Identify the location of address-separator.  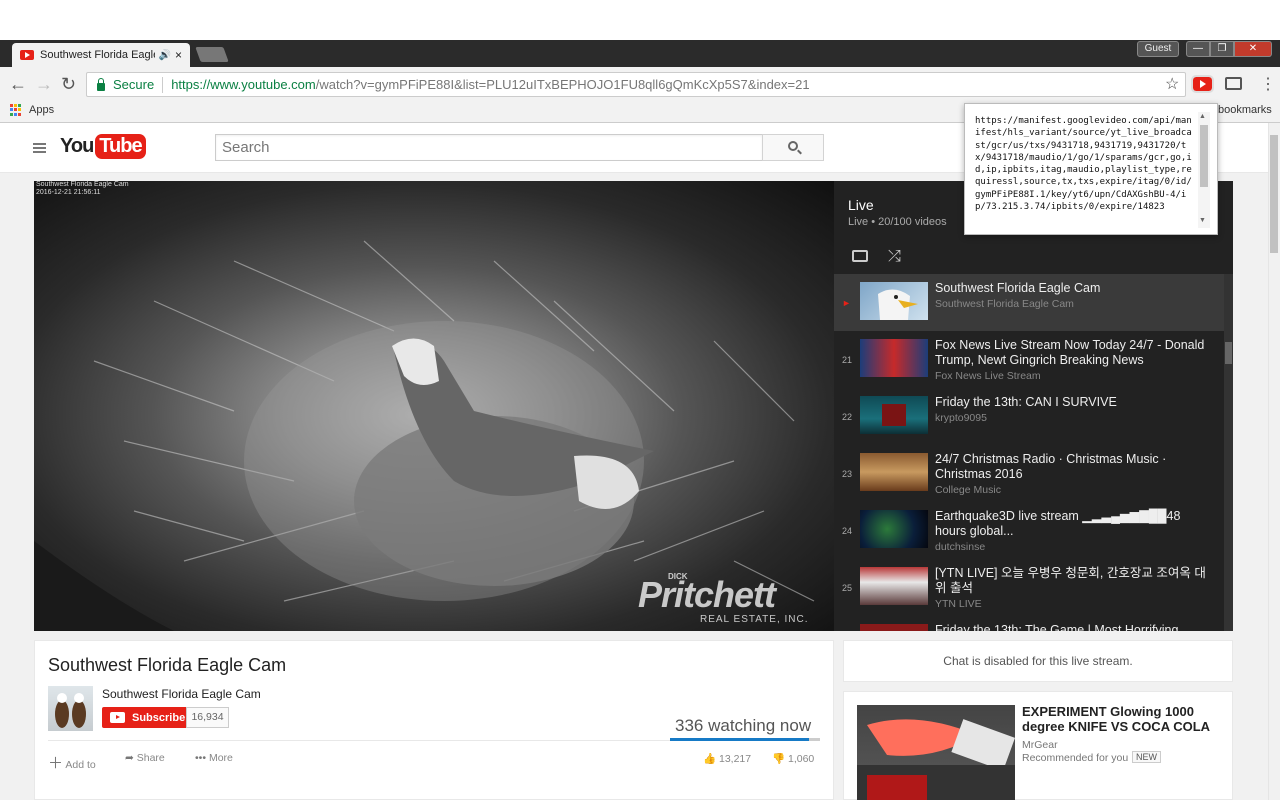
(163, 84).